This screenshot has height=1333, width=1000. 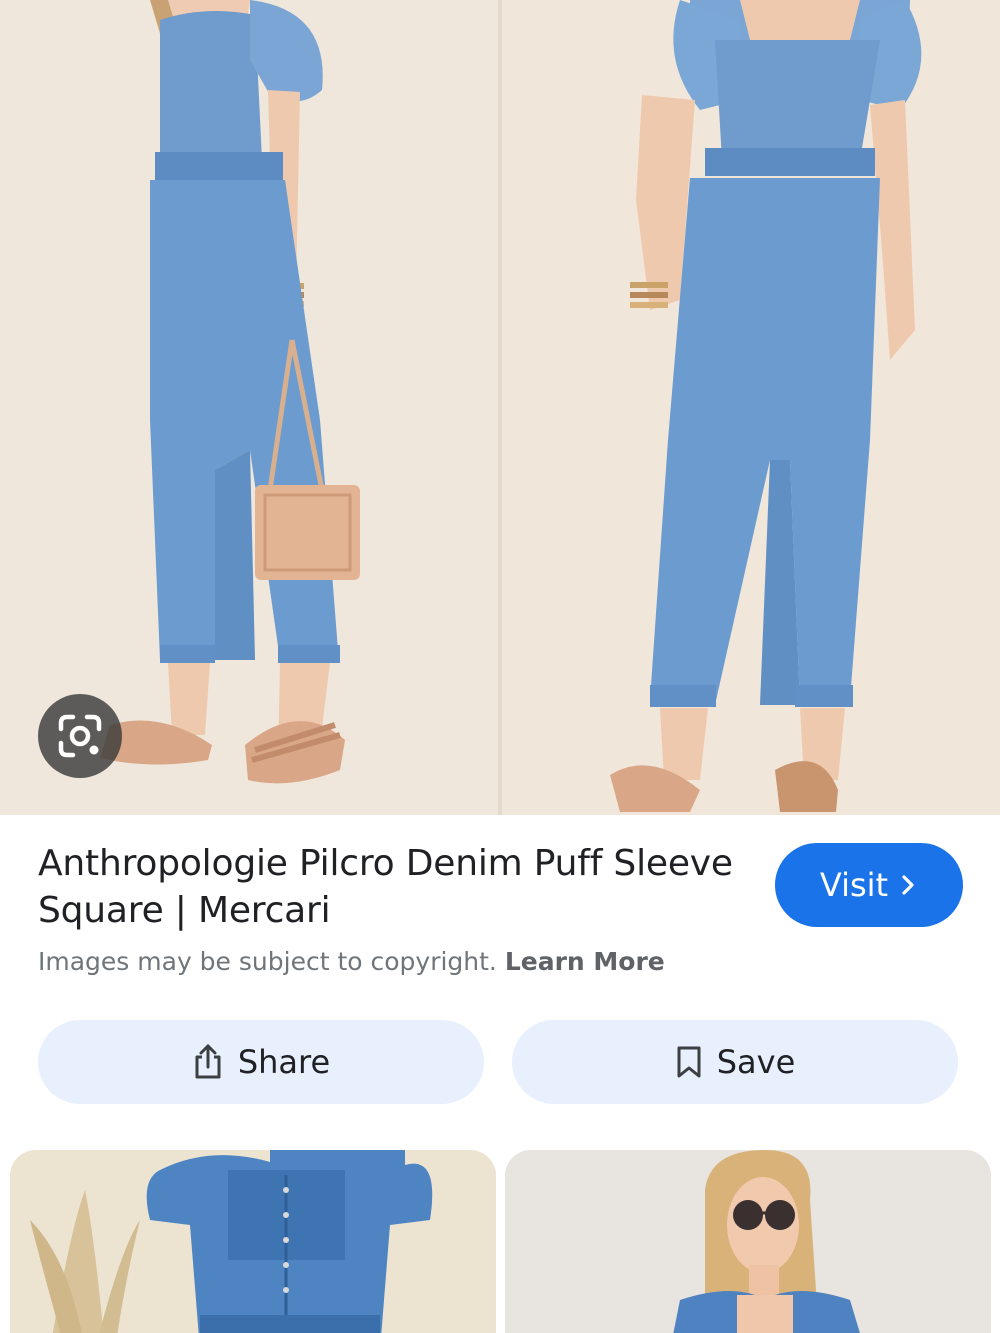 I want to click on save-button: Save, so click(x=735, y=1062).